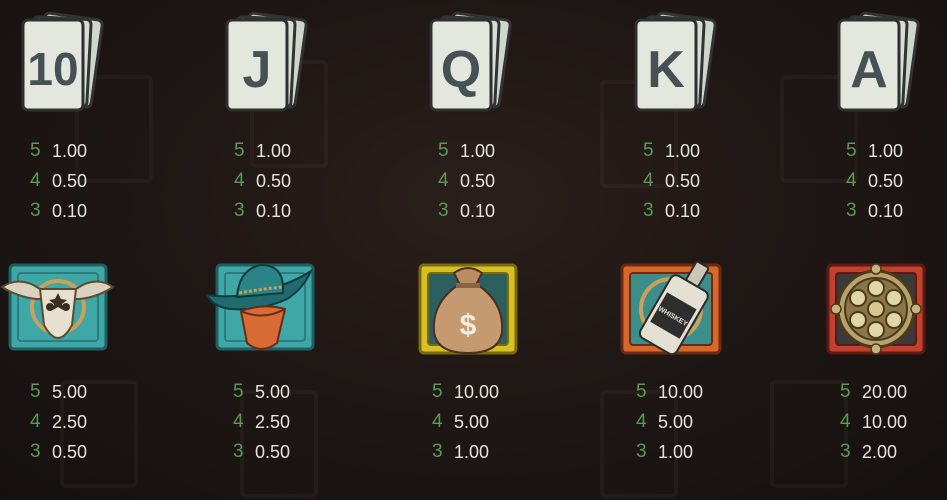  I want to click on pay-values: 5 20.00 4 10.00 3 2.00, so click(873, 422).